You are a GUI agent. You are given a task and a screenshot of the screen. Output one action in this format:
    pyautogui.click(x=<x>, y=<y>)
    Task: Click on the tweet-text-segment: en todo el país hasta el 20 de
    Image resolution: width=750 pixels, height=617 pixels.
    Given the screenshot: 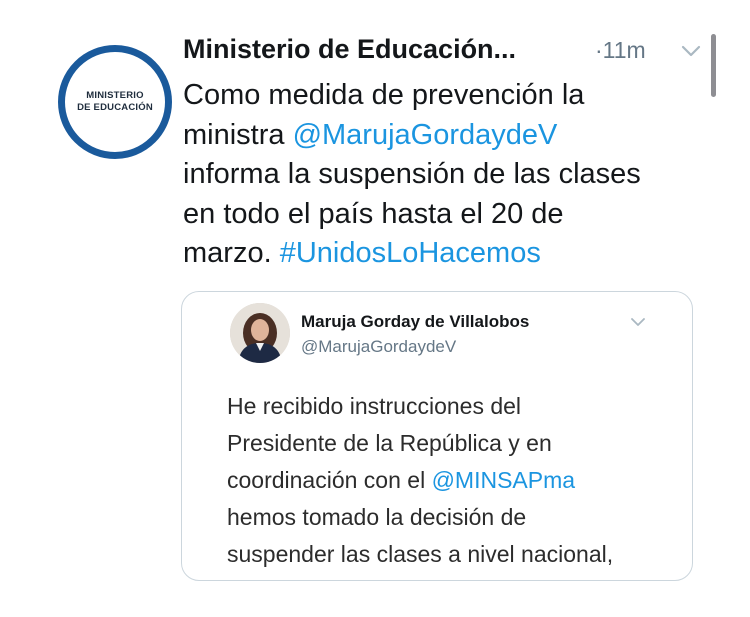 What is the action you would take?
    pyautogui.click(x=373, y=213)
    